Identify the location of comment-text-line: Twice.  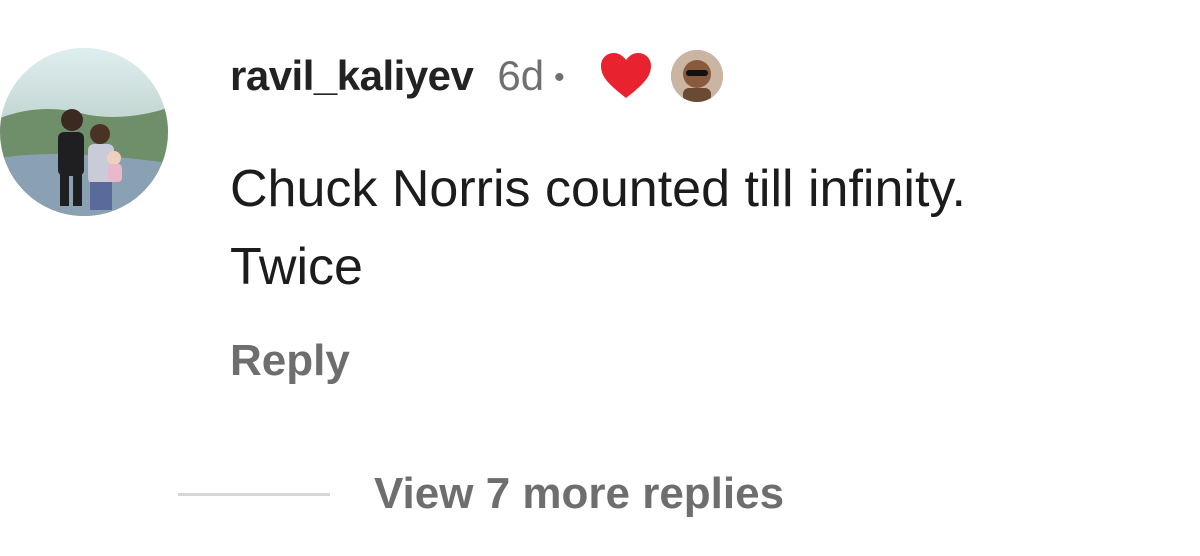
(296, 267).